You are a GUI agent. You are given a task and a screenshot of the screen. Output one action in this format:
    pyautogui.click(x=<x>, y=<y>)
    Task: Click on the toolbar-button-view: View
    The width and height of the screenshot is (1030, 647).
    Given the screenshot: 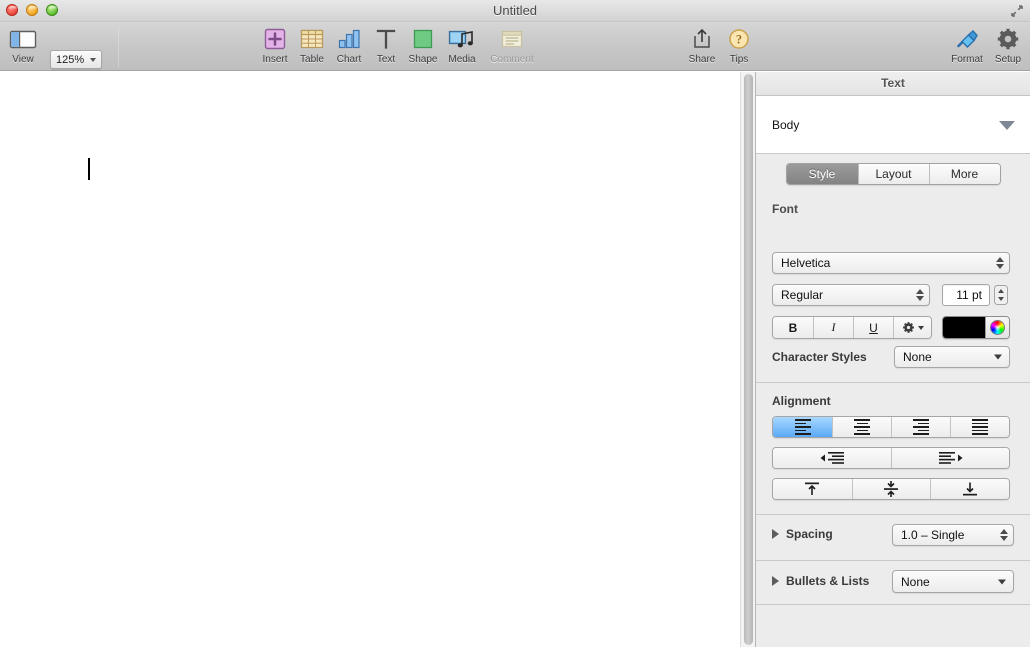 What is the action you would take?
    pyautogui.click(x=24, y=45)
    